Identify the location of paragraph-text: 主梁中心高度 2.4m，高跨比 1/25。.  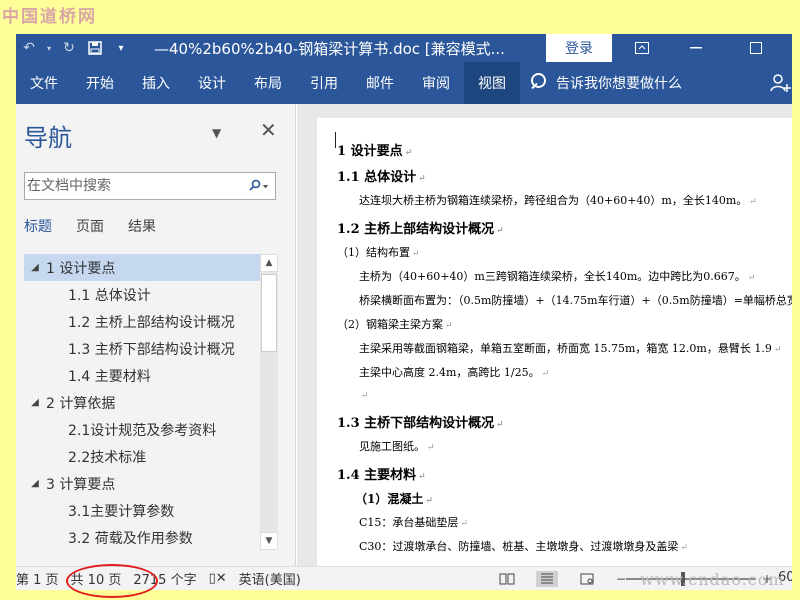
(449, 372).